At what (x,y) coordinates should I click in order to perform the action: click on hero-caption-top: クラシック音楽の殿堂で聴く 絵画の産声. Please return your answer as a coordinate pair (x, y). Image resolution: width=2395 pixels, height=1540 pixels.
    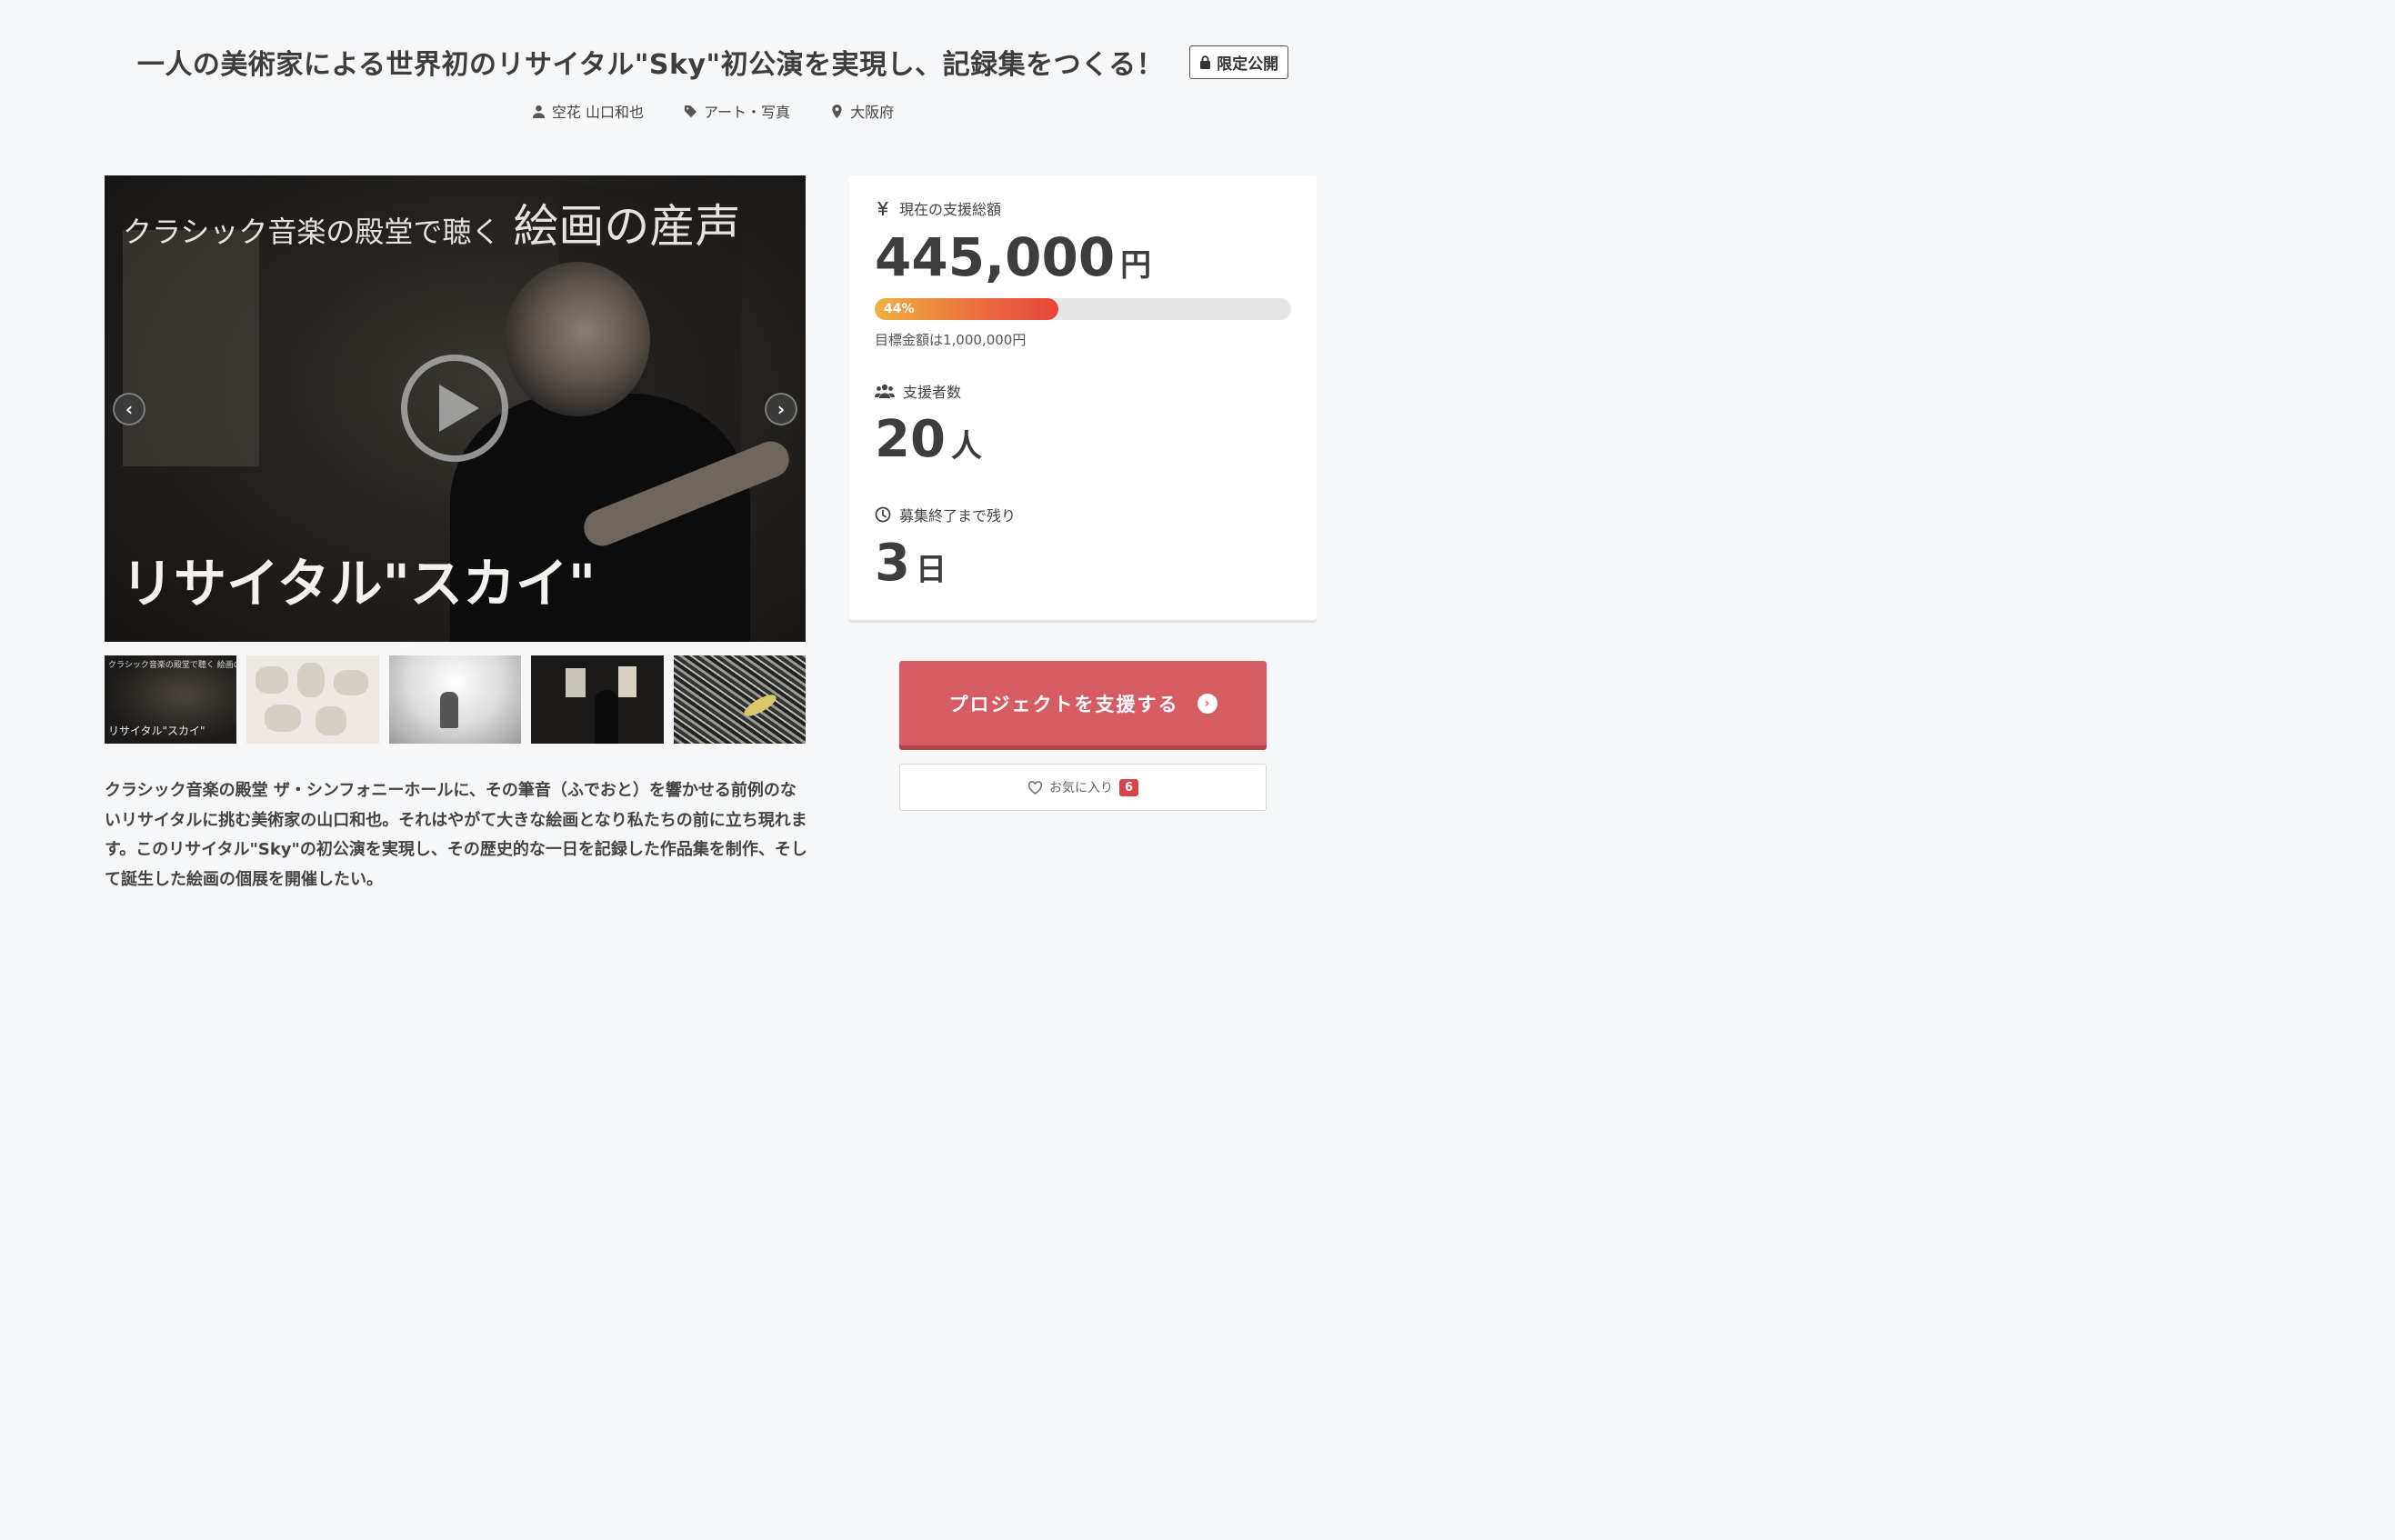
    Looking at the image, I should click on (432, 223).